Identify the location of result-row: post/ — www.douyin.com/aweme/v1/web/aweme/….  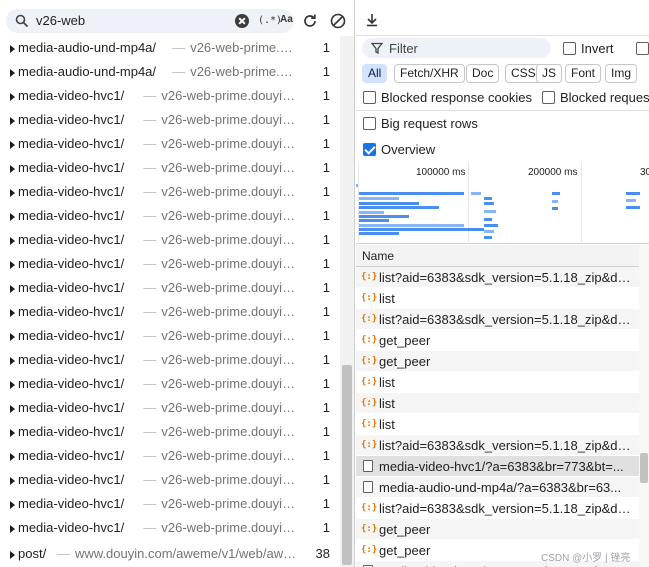
(170, 554).